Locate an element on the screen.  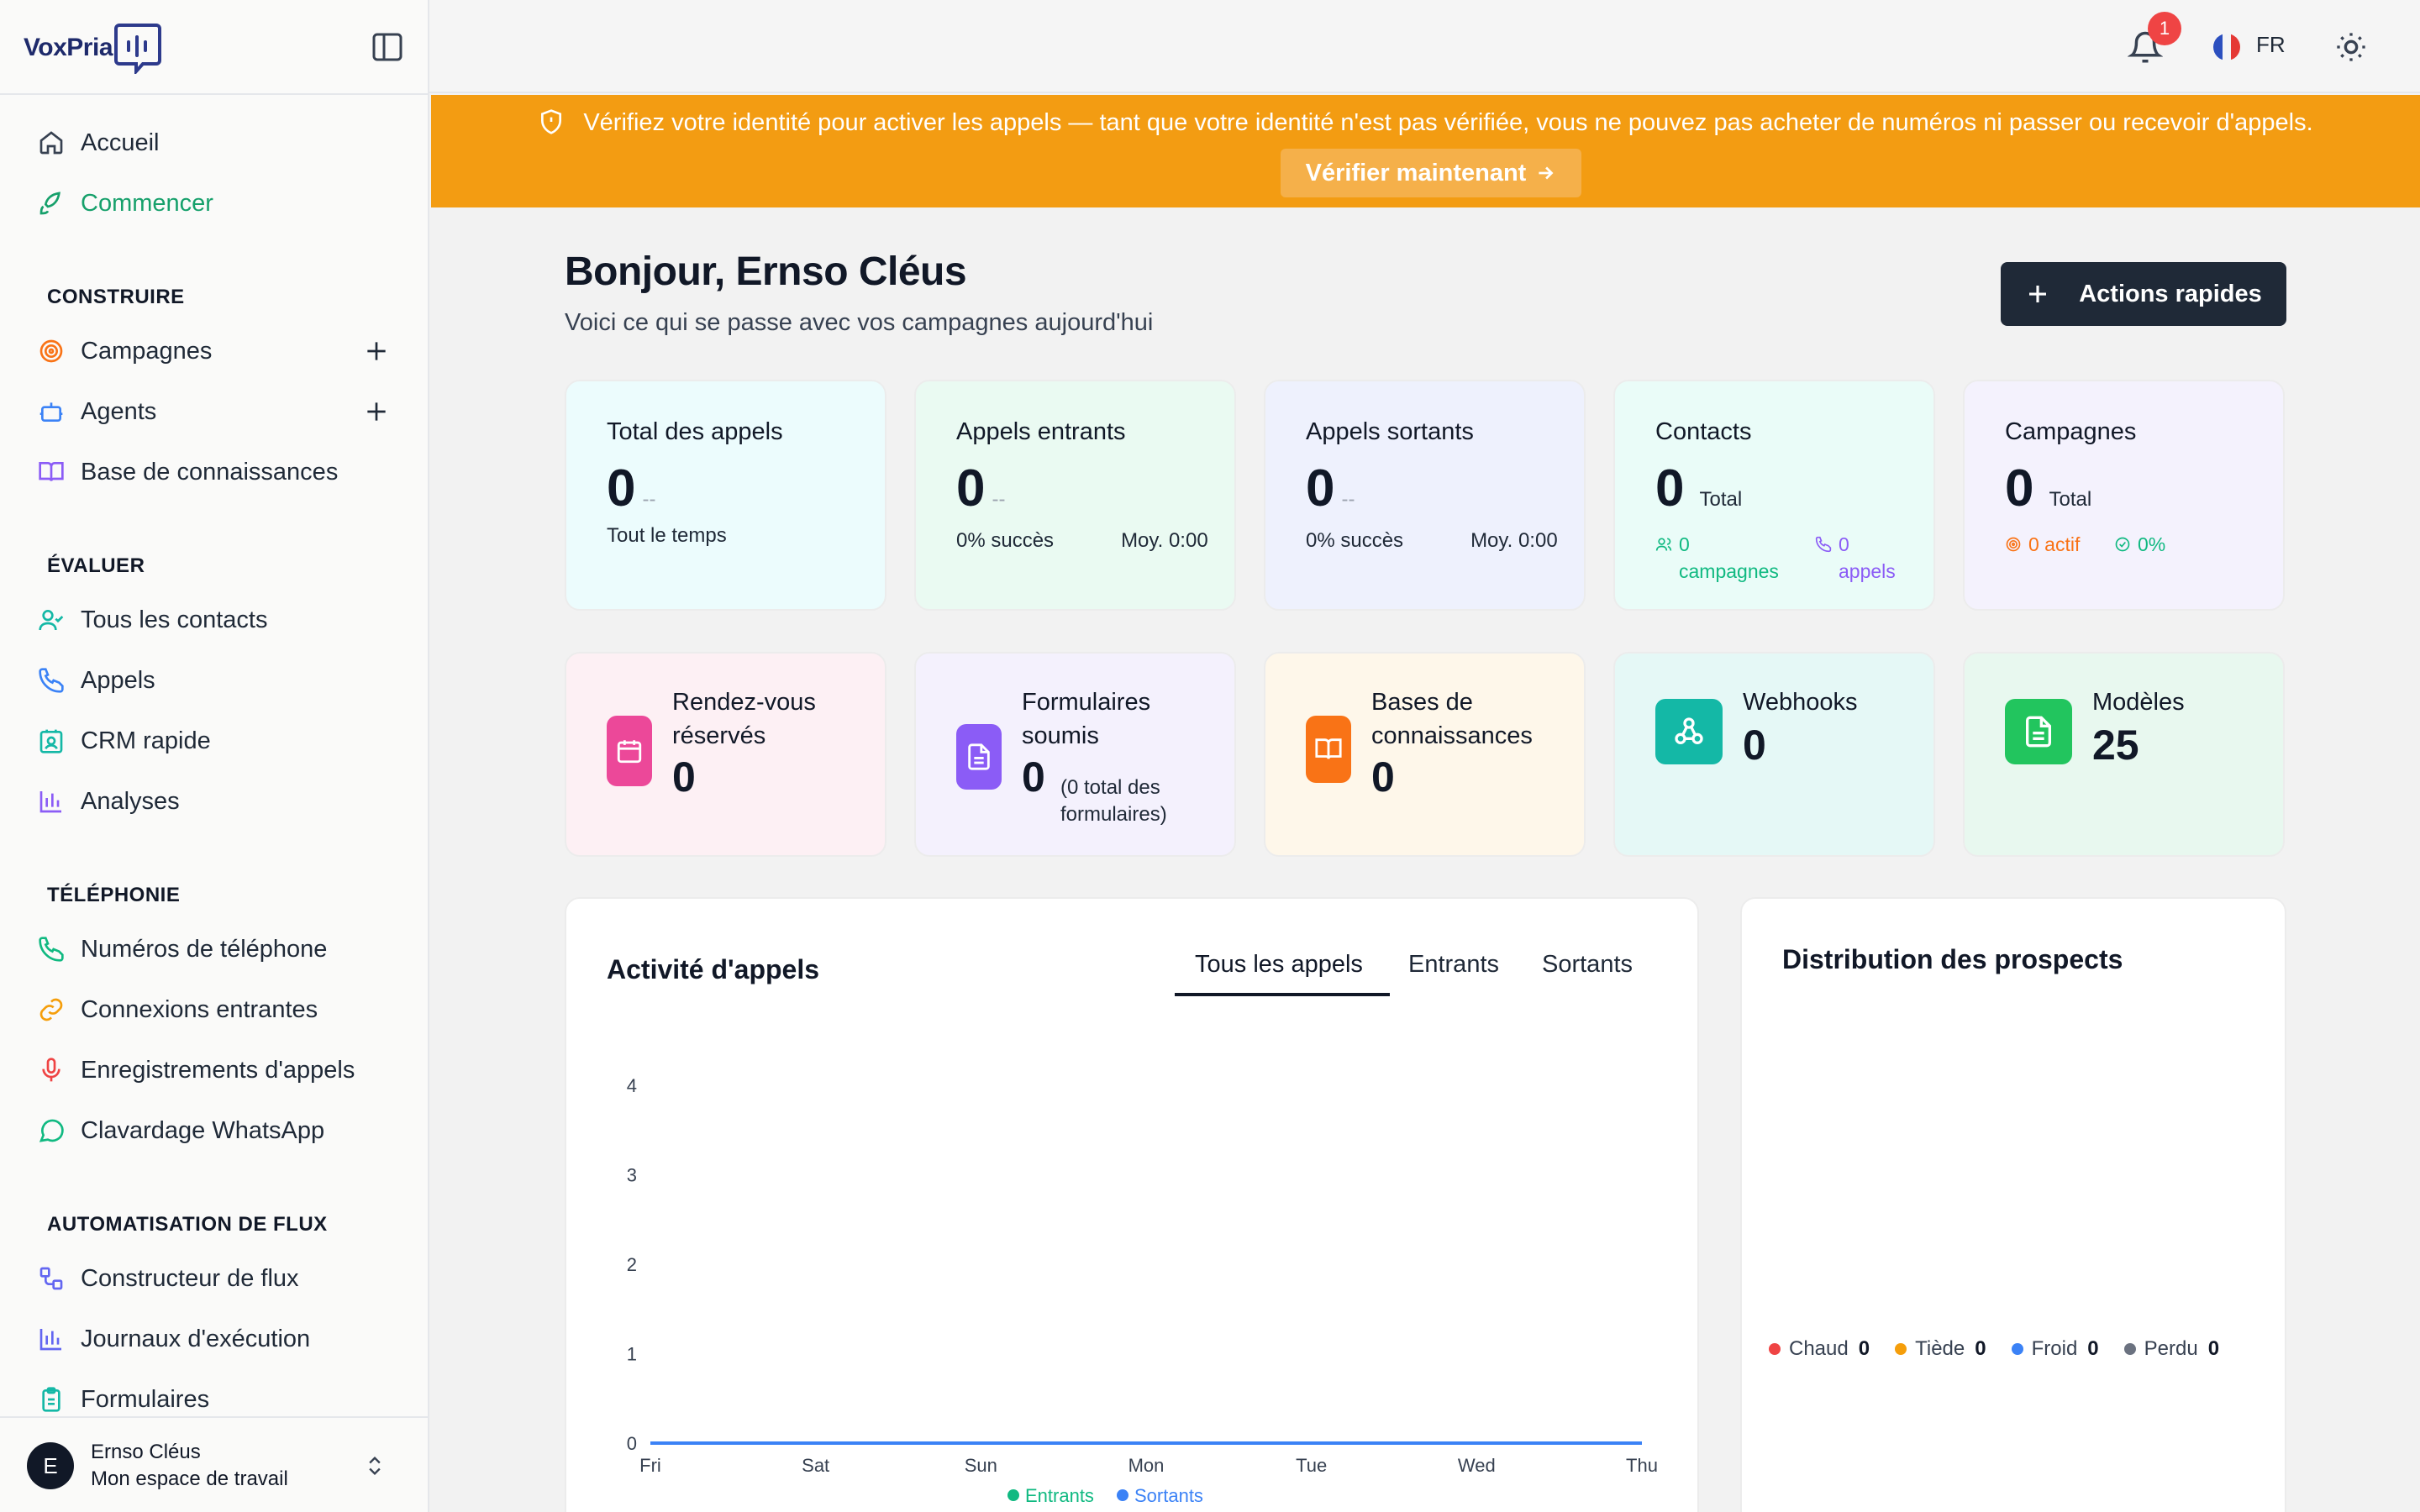
stat-card-contacts: Contacts 0 Total 0 campagnes 0 appels is located at coordinates (1774, 495).